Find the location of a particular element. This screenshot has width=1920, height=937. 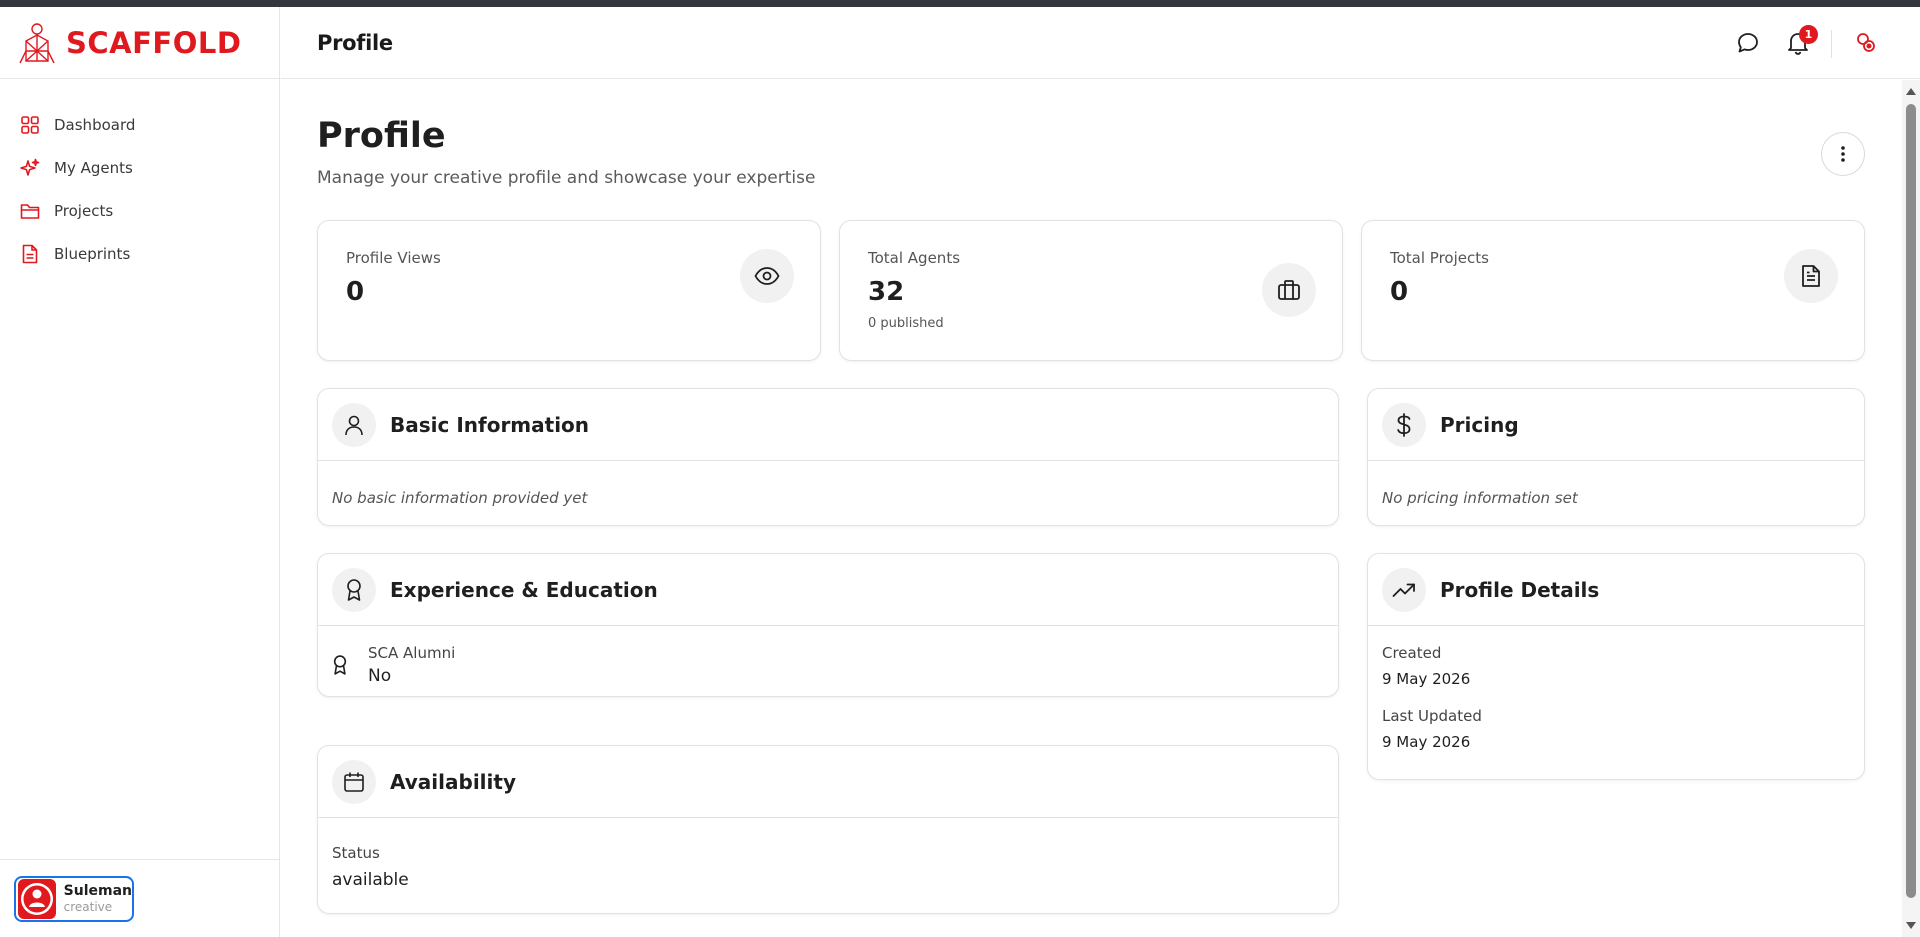

trending-up-icon is located at coordinates (1404, 589).